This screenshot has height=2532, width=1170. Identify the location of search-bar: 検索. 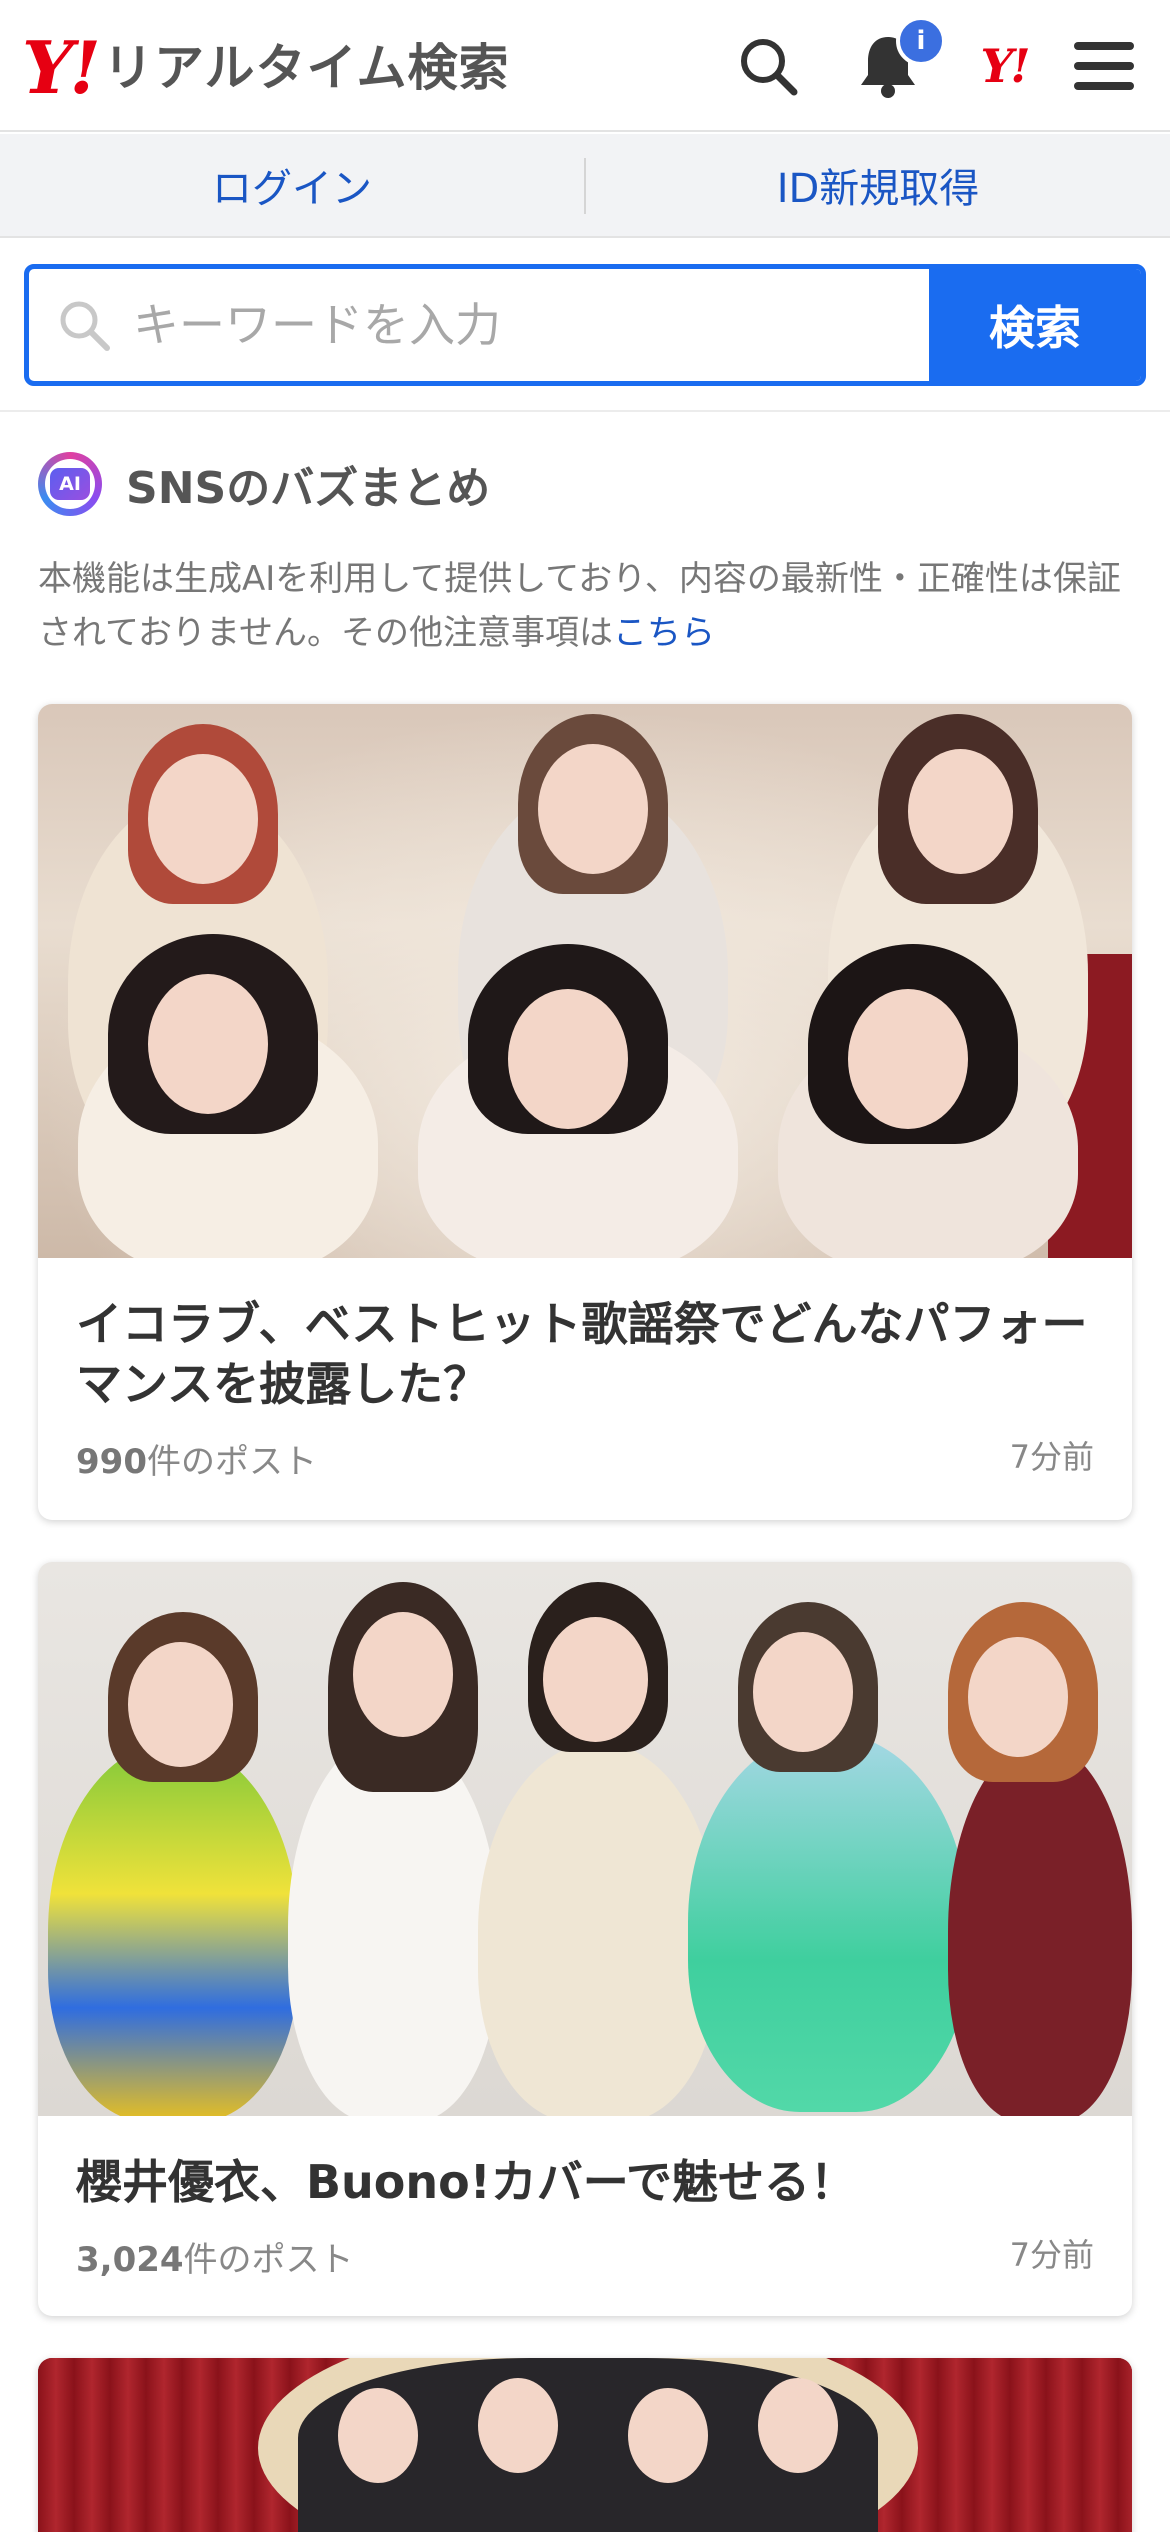
(585, 325).